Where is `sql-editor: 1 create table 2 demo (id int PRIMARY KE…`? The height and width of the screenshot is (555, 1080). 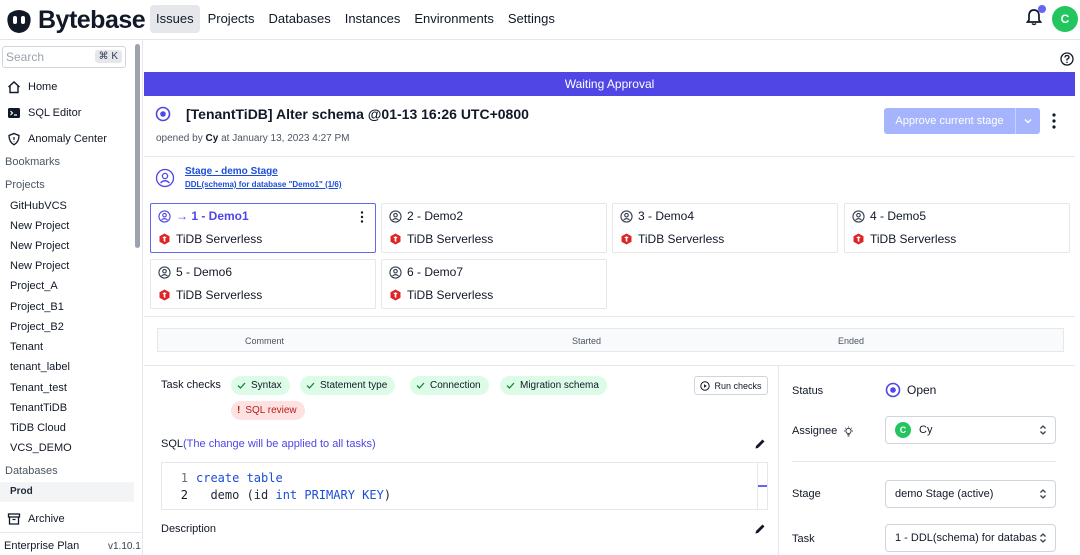
sql-editor: 1 create table 2 demo (id int PRIMARY KE… is located at coordinates (464, 486).